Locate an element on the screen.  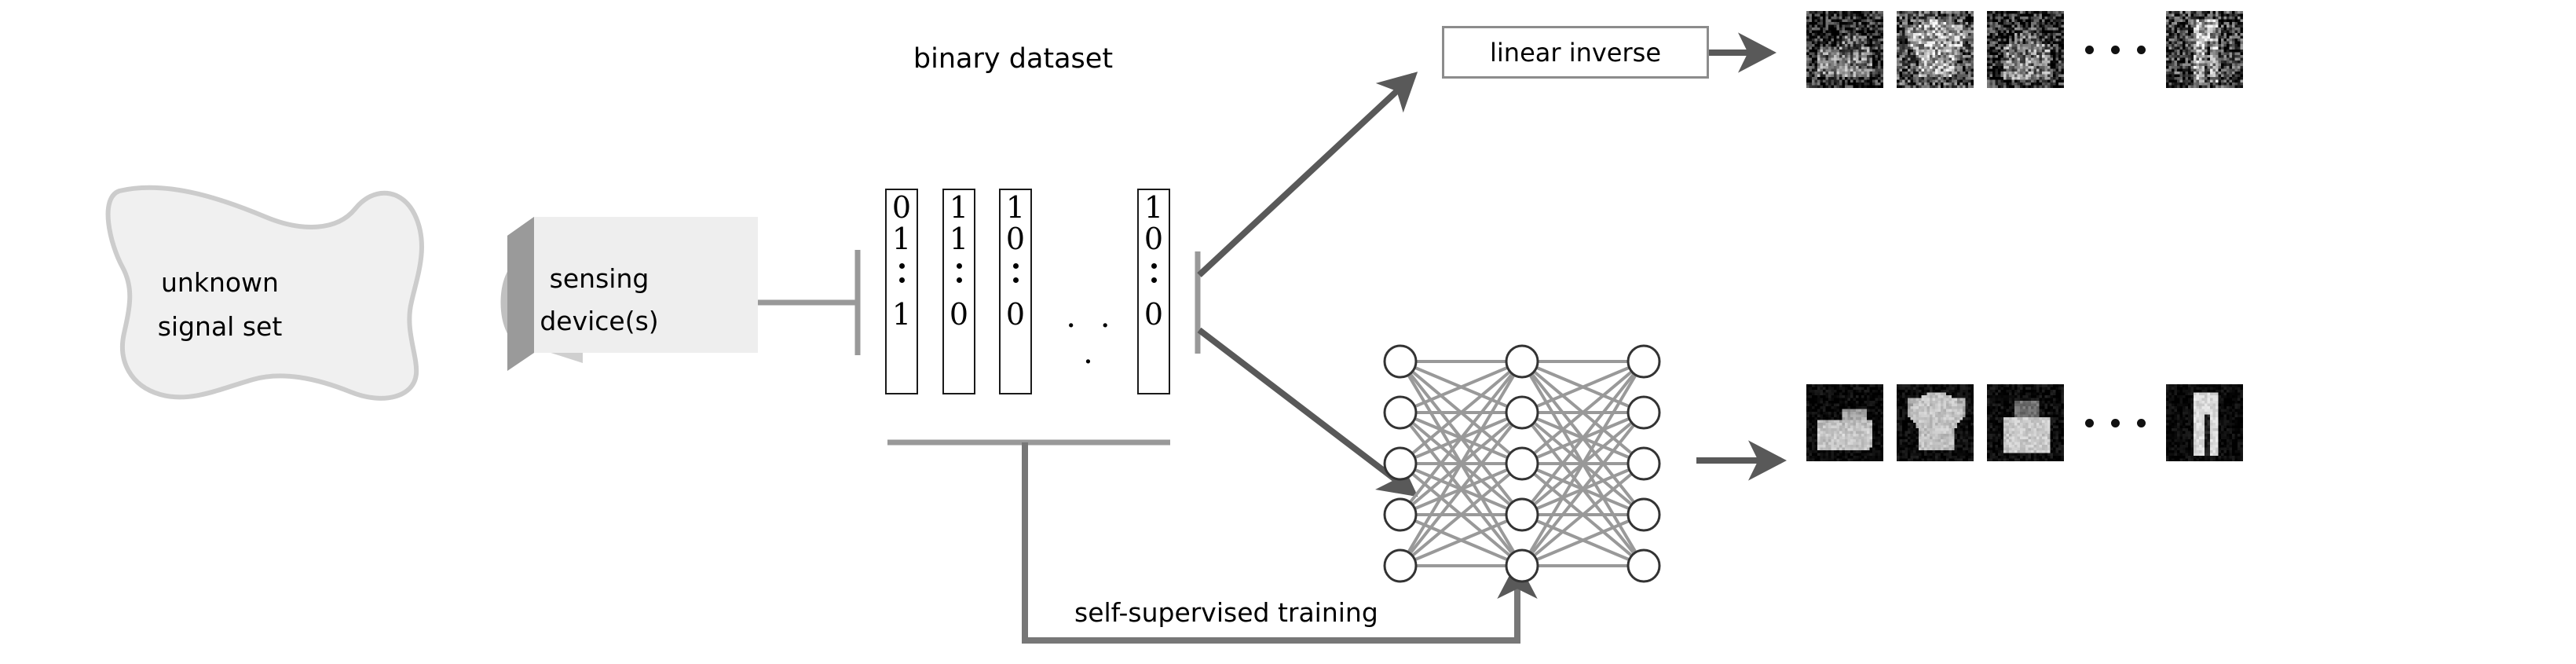
branch-arrows is located at coordinates (1308, 284).